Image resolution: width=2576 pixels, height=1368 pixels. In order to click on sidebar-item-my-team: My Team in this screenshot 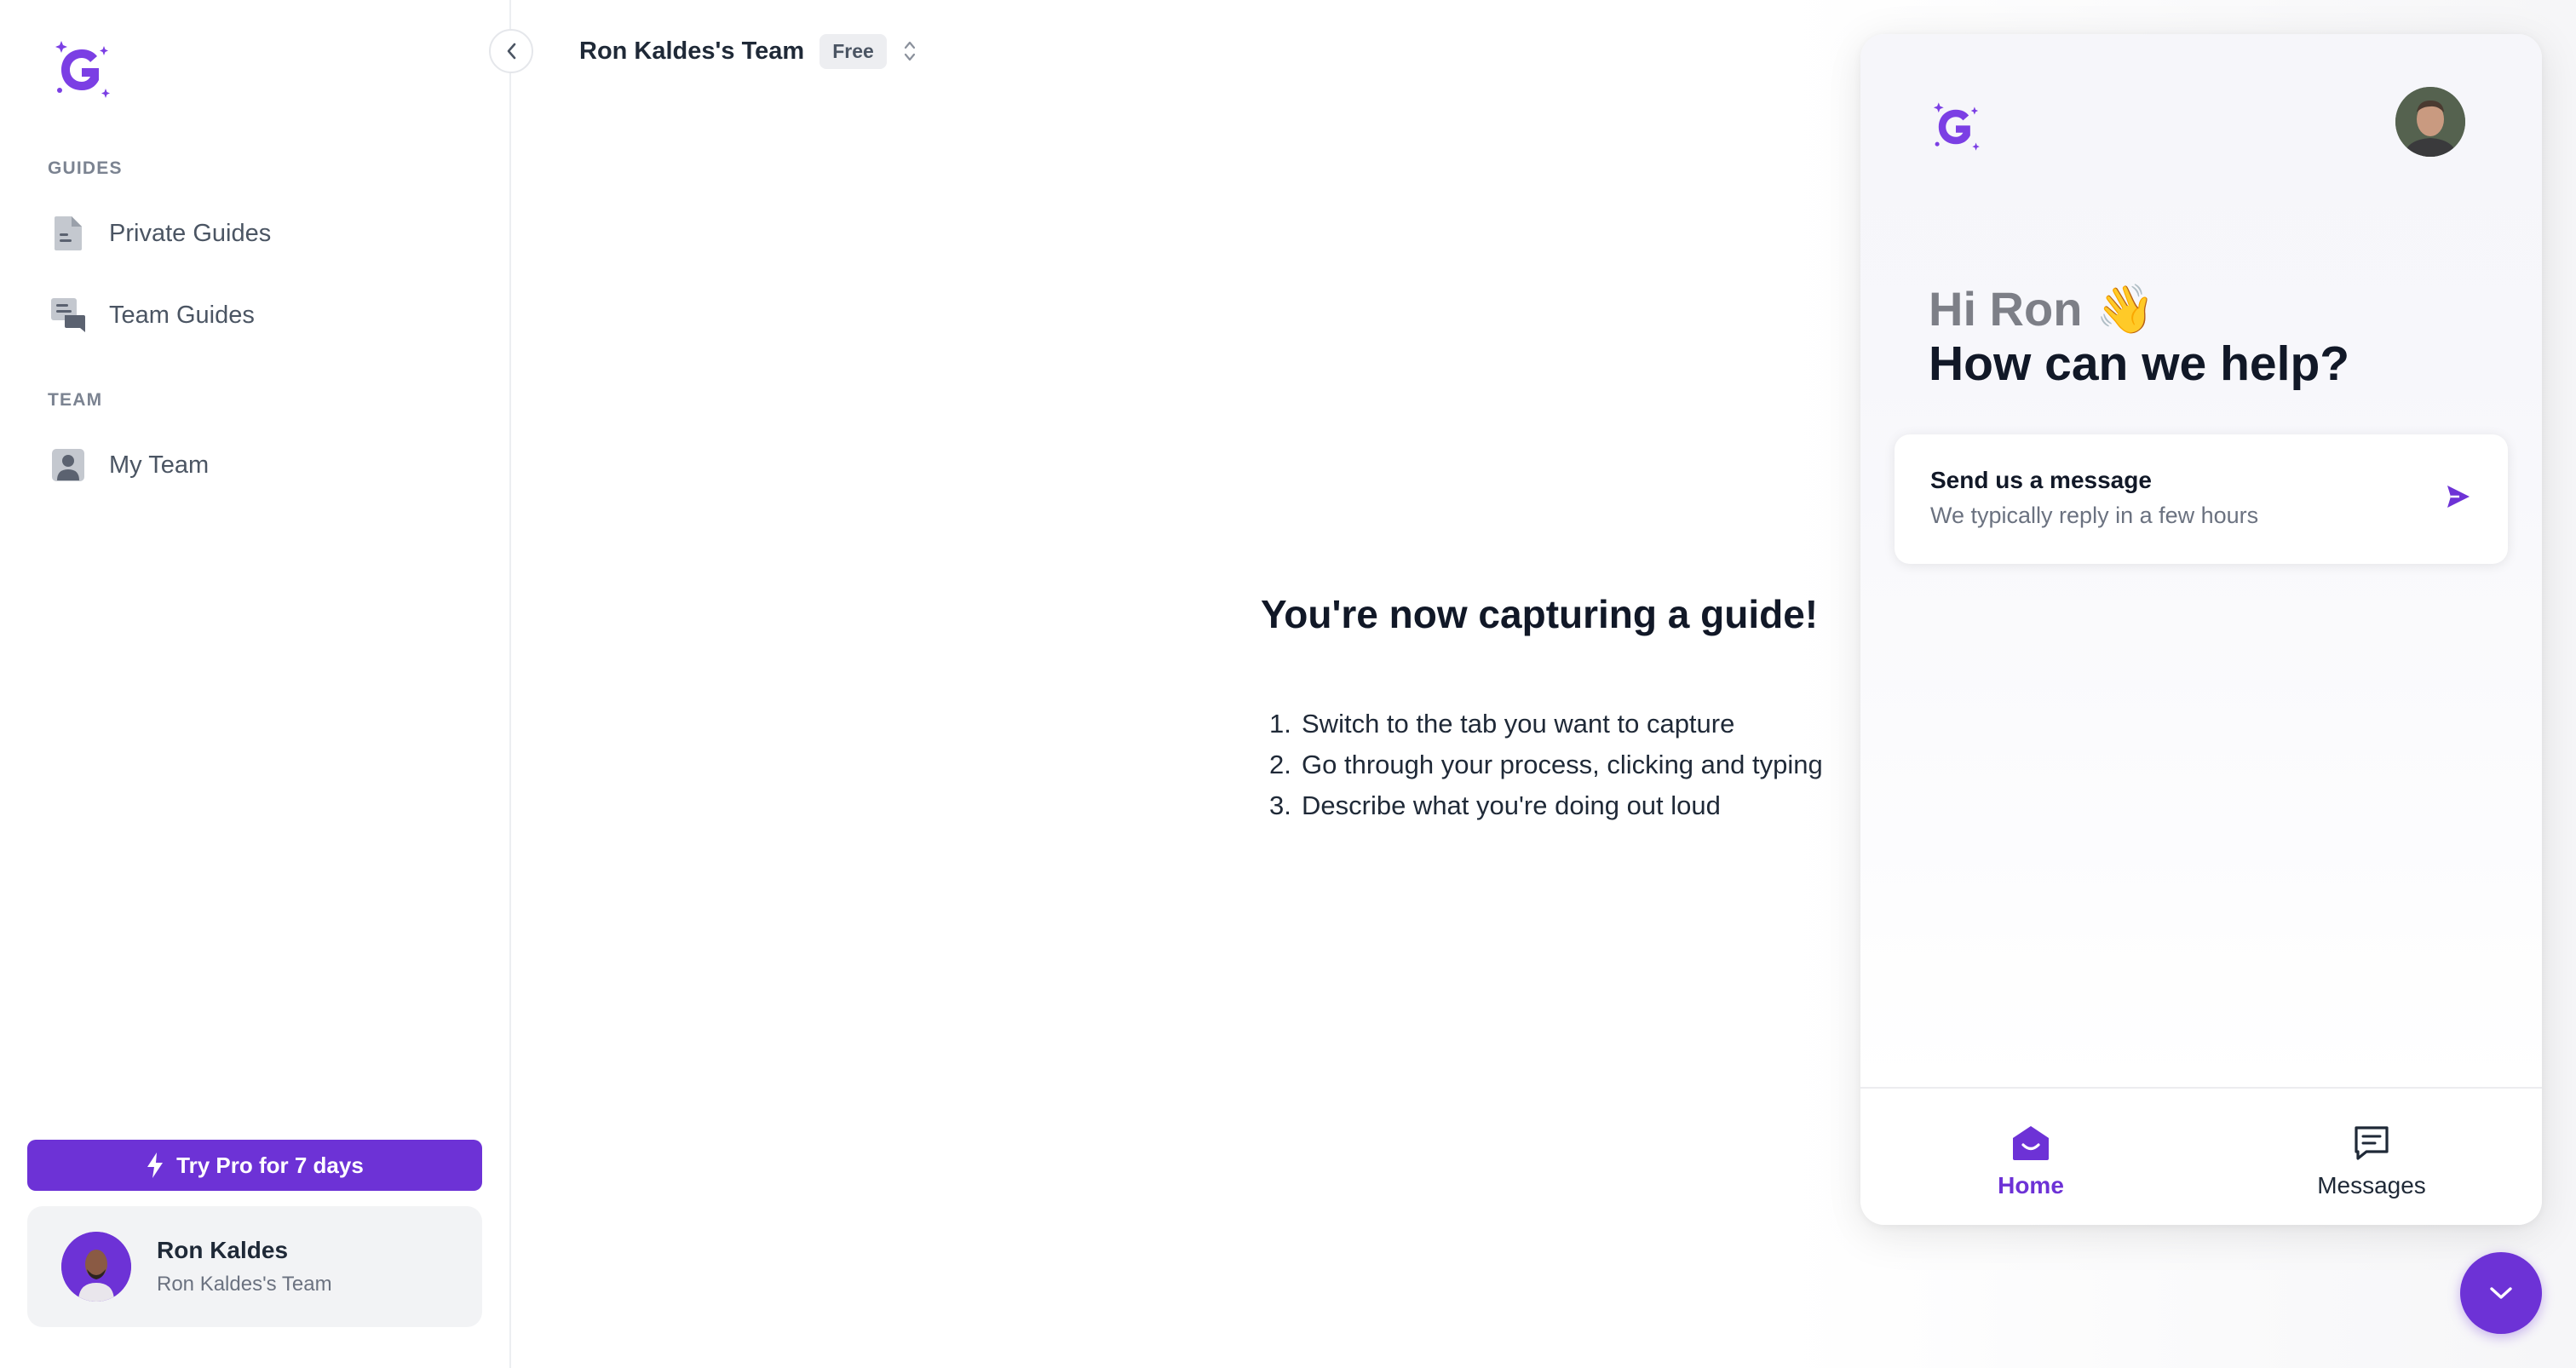, I will do `click(261, 465)`.